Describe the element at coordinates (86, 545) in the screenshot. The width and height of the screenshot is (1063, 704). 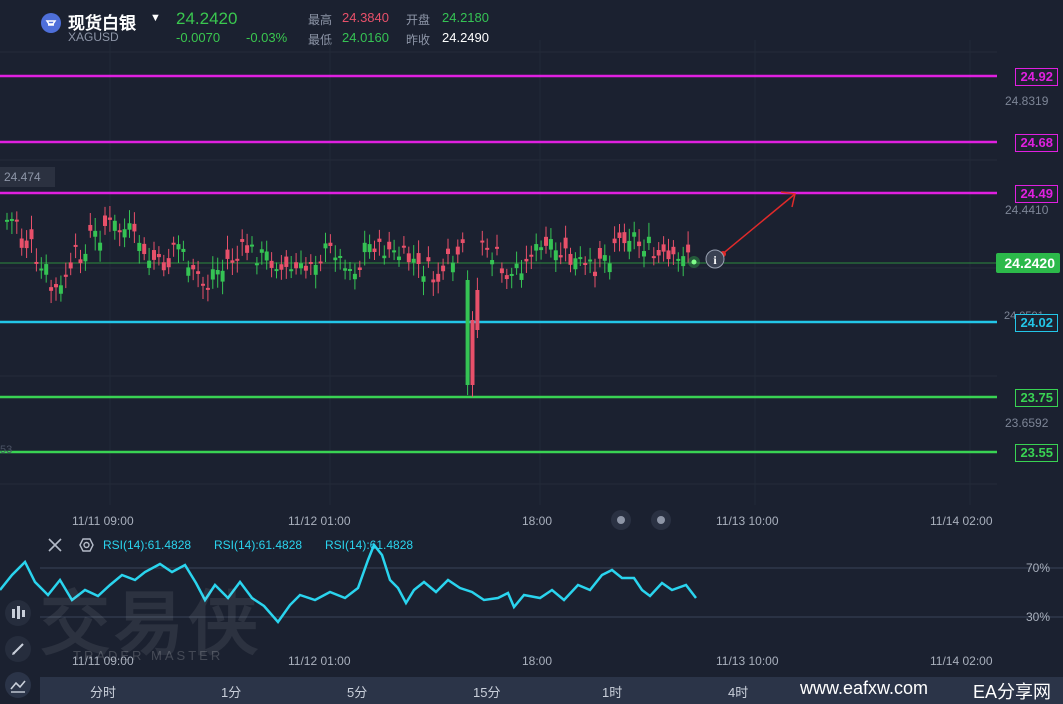
I see `settings-icon` at that location.